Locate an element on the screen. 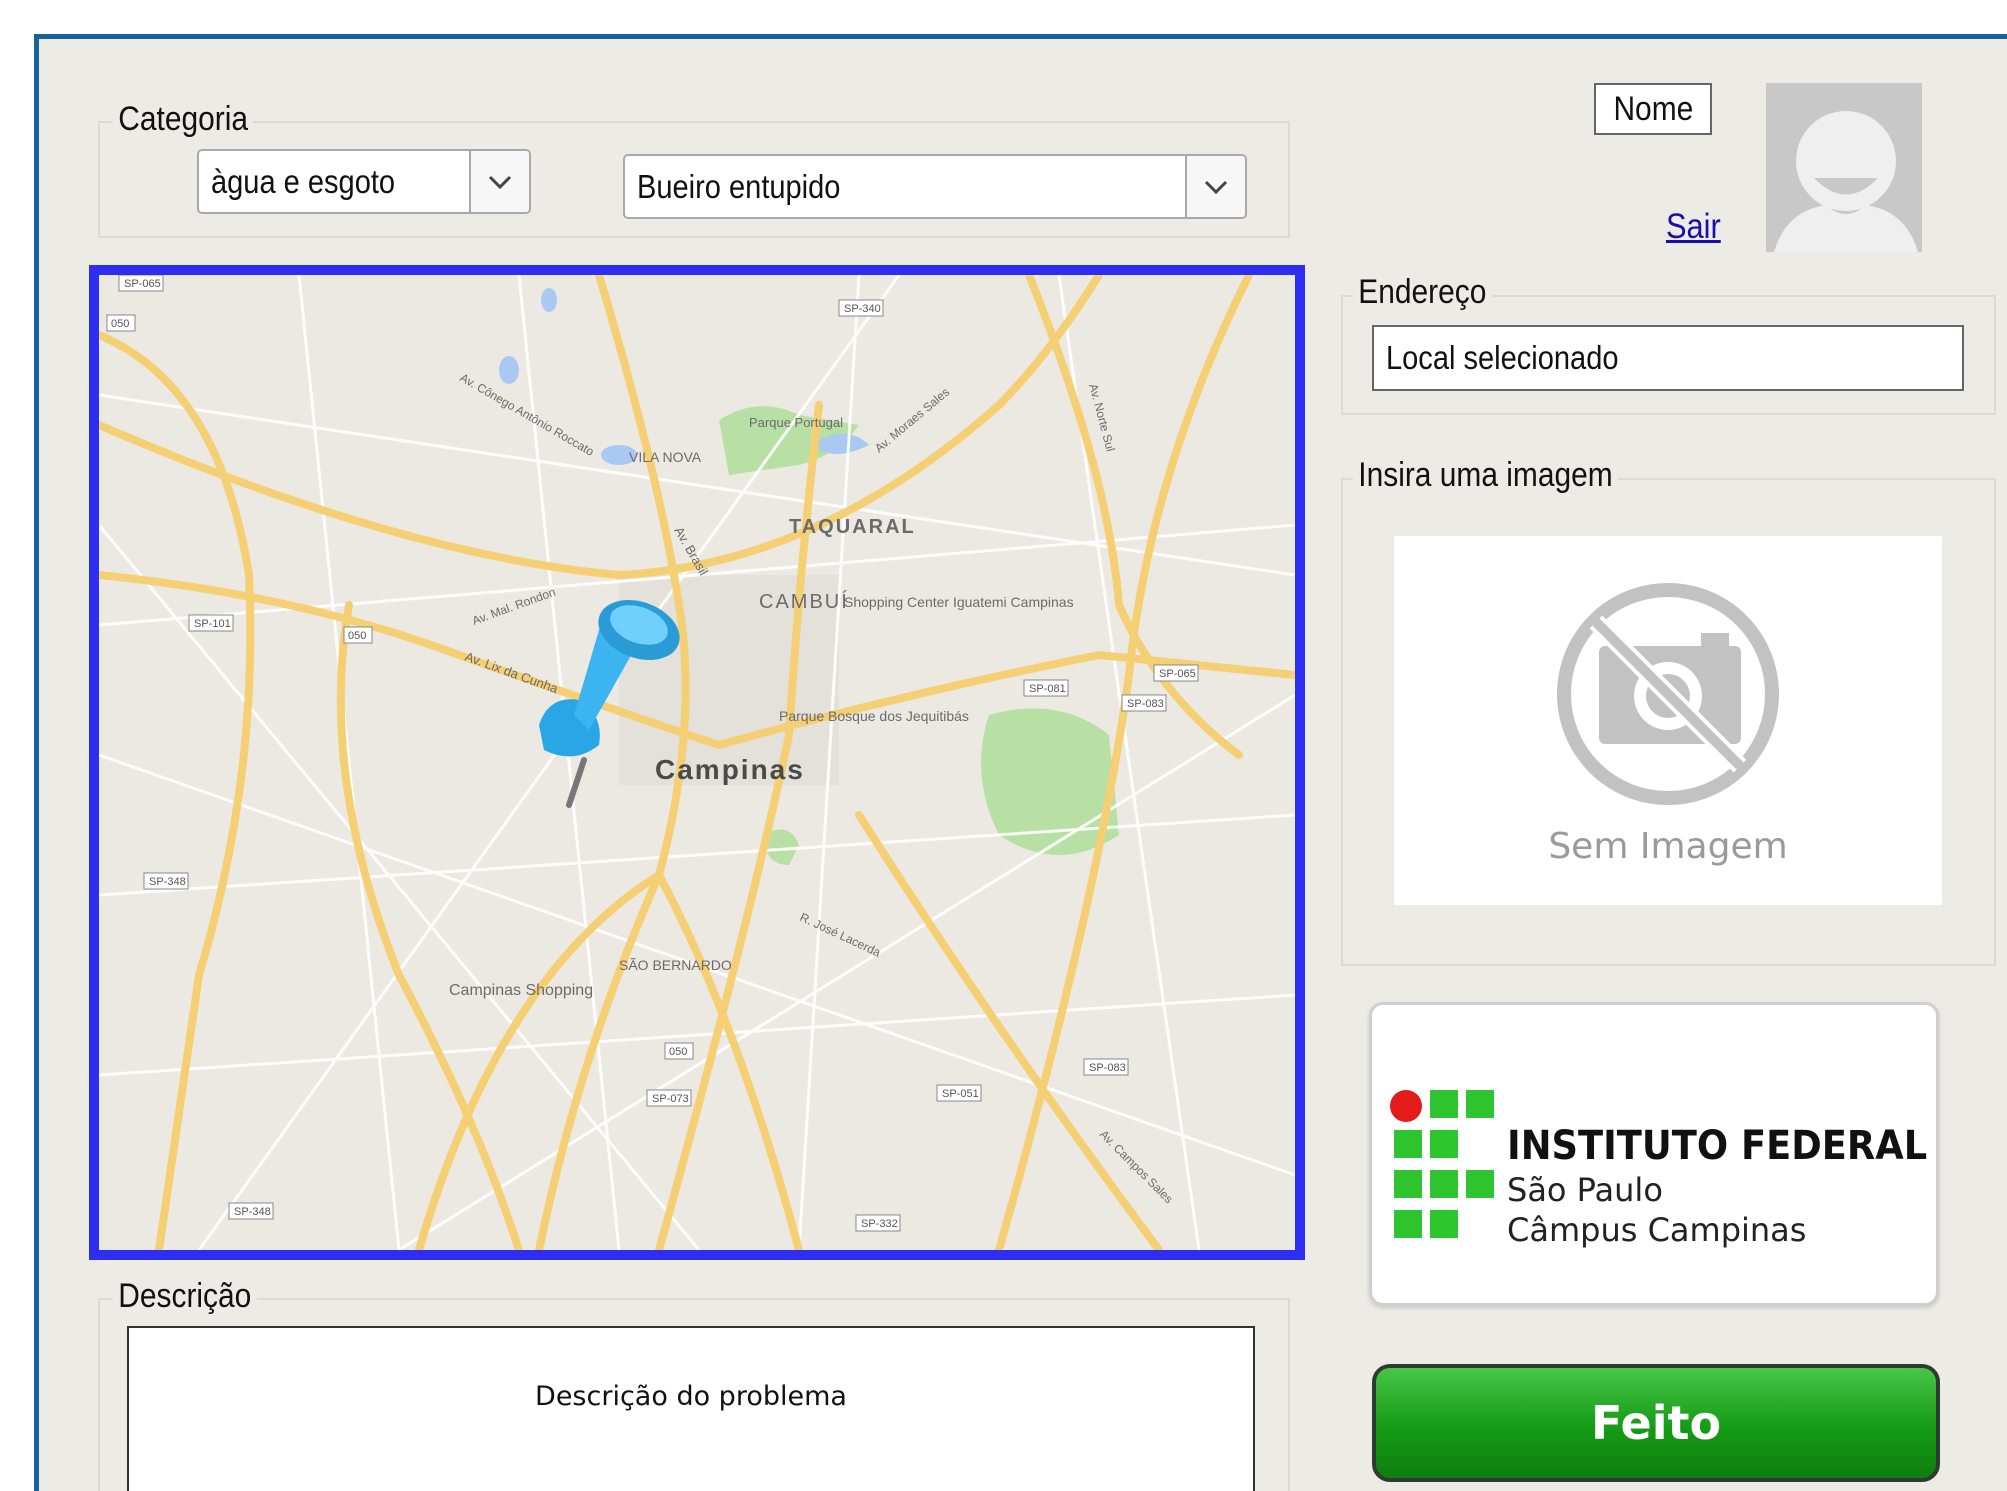 This screenshot has height=1491, width=2007. map-label: VILA NOVA is located at coordinates (665, 457).